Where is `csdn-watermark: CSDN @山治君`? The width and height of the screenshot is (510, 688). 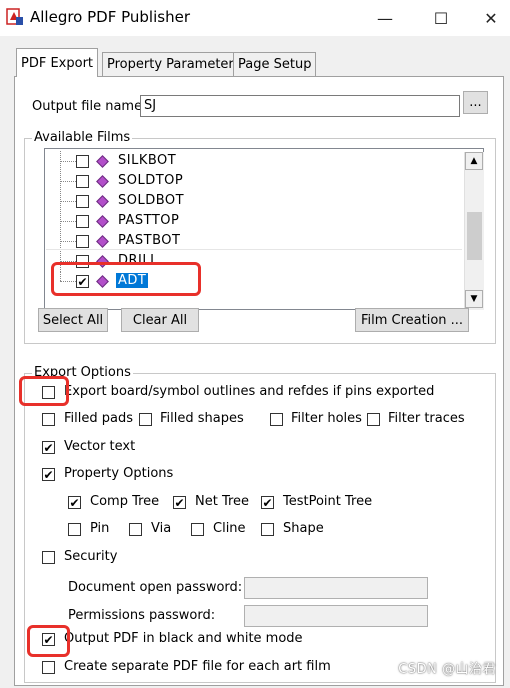
csdn-watermark: CSDN @山治君 is located at coordinates (447, 669).